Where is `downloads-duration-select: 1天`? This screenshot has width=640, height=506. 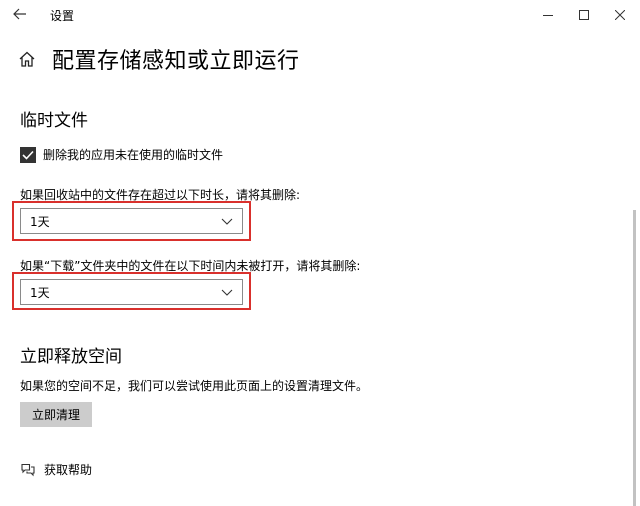
downloads-duration-select: 1天 is located at coordinates (131, 292).